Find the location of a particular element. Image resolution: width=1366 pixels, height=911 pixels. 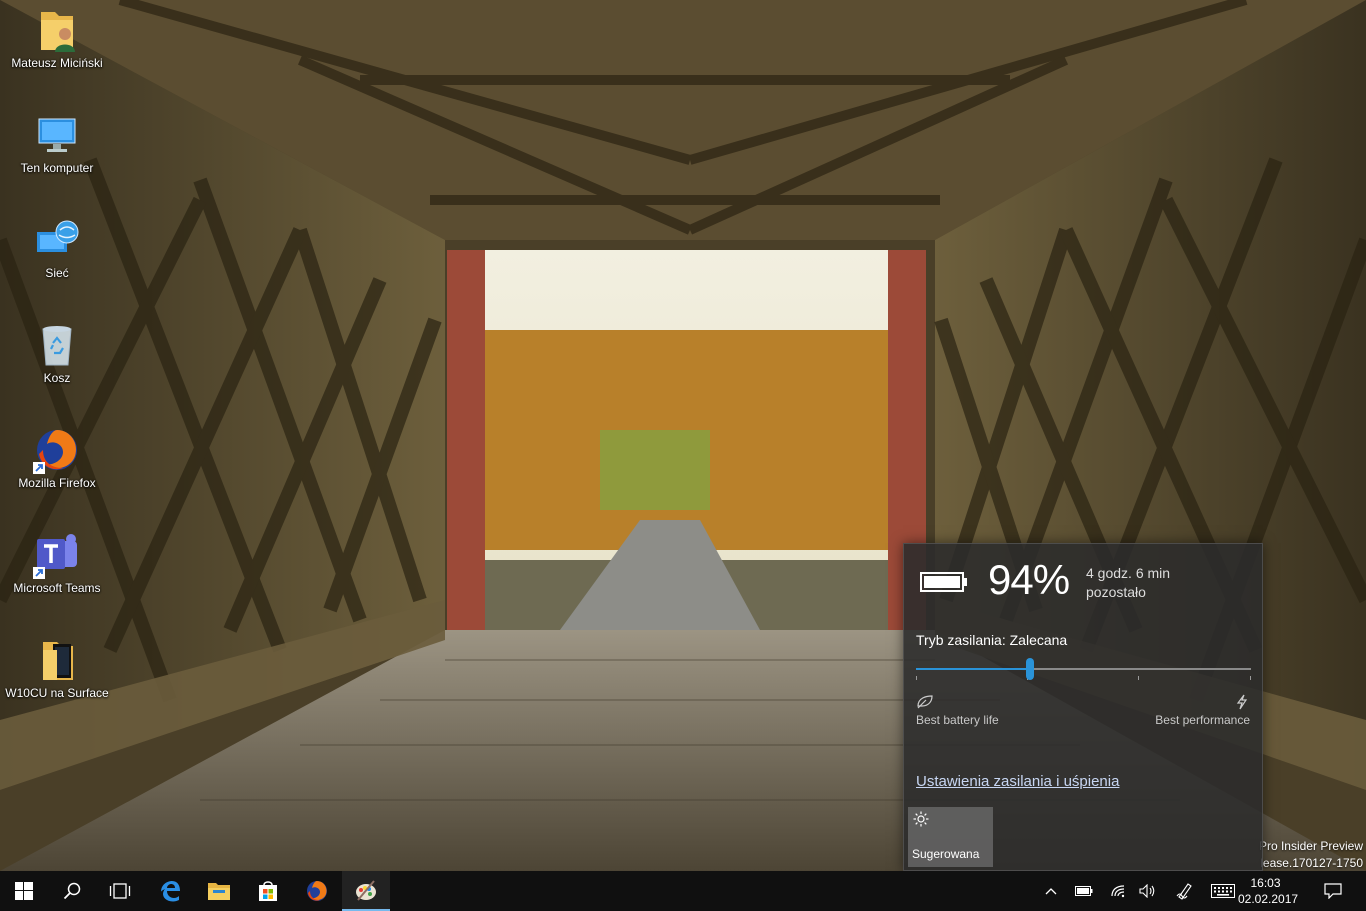

tray-wifi is located at coordinates (1118, 891).